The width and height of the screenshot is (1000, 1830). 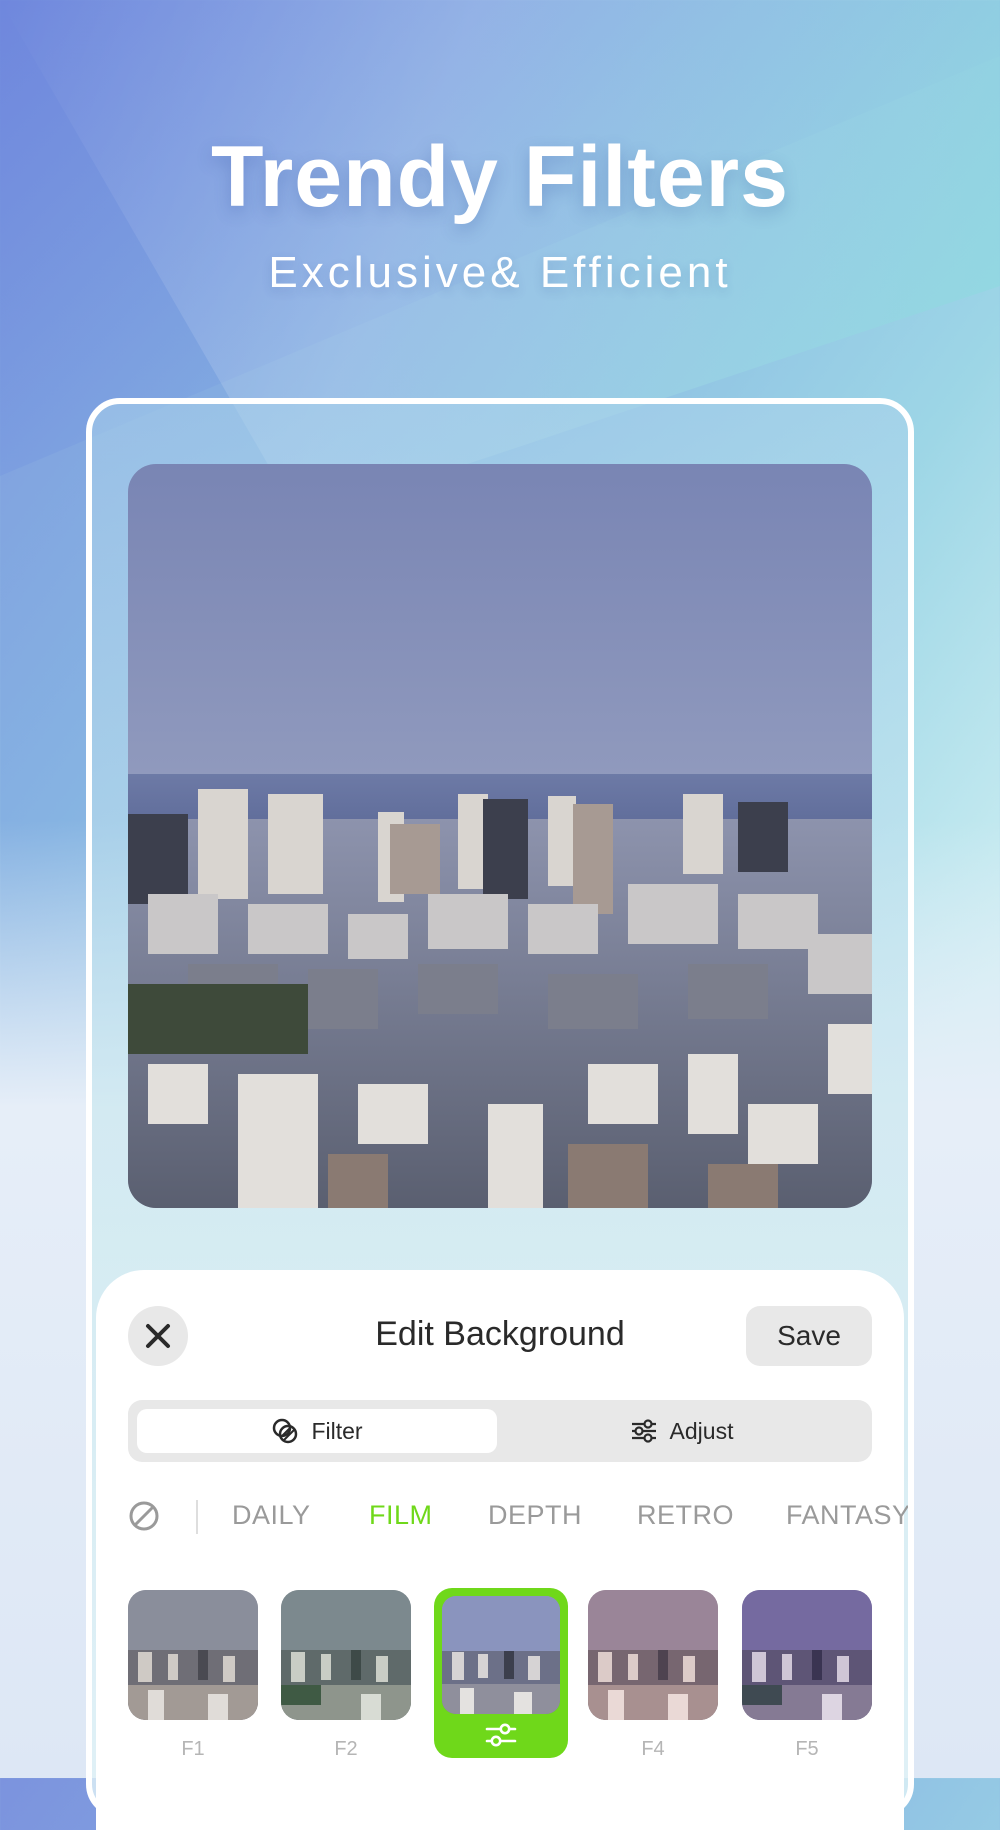 I want to click on filter-thumbnail-f3, so click(x=501, y=1655).